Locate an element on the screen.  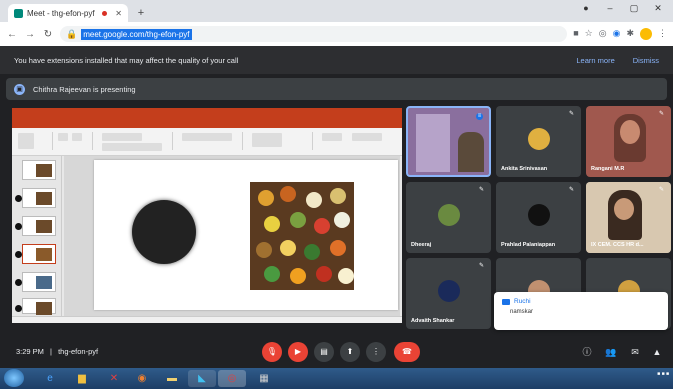
forward-button: → is located at coordinates (30, 34).